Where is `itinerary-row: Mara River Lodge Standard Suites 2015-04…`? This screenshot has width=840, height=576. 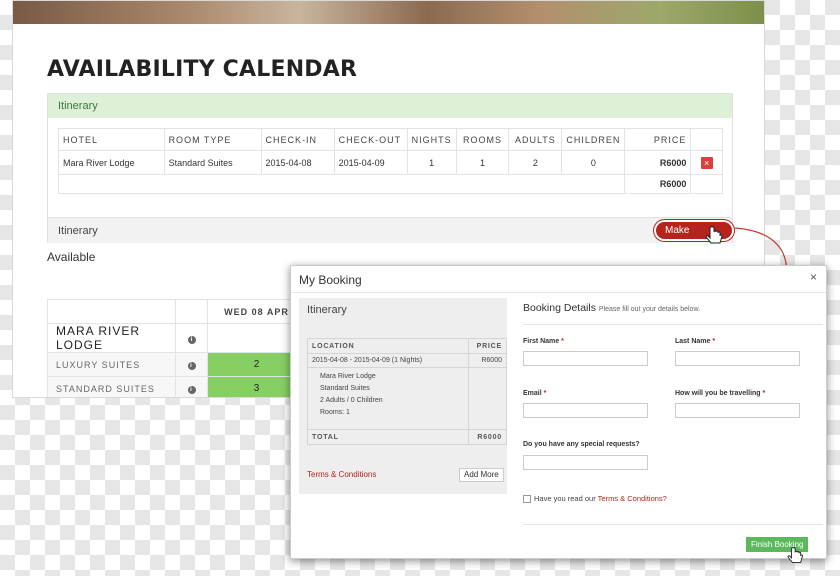
itinerary-row: Mara River Lodge Standard Suites 2015-04… is located at coordinates (390, 162).